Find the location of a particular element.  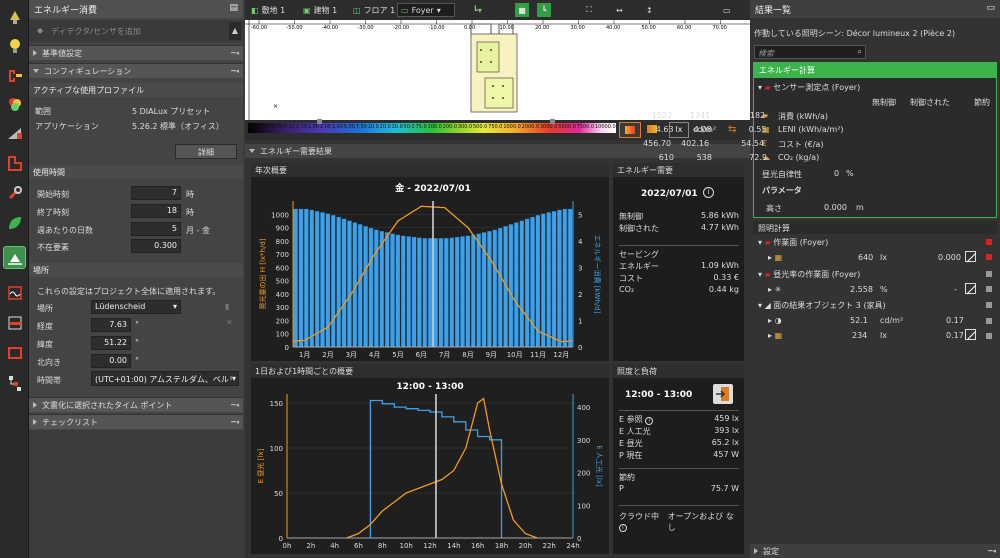

north-input: 0.00 is located at coordinates (111, 361).